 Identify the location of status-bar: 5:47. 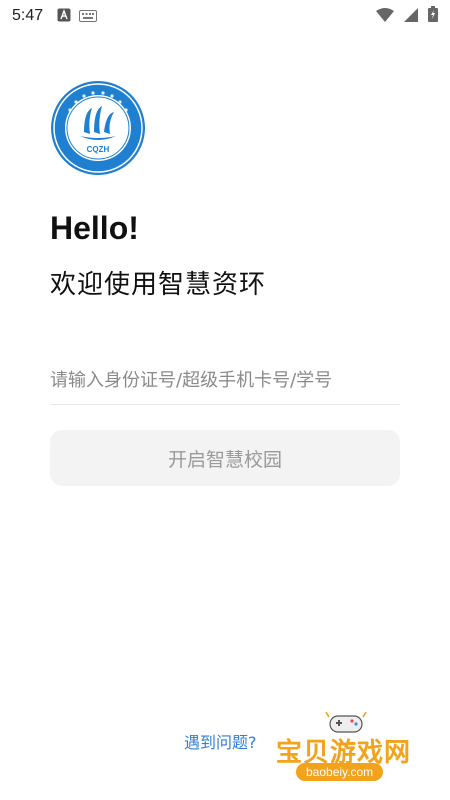
(225, 16).